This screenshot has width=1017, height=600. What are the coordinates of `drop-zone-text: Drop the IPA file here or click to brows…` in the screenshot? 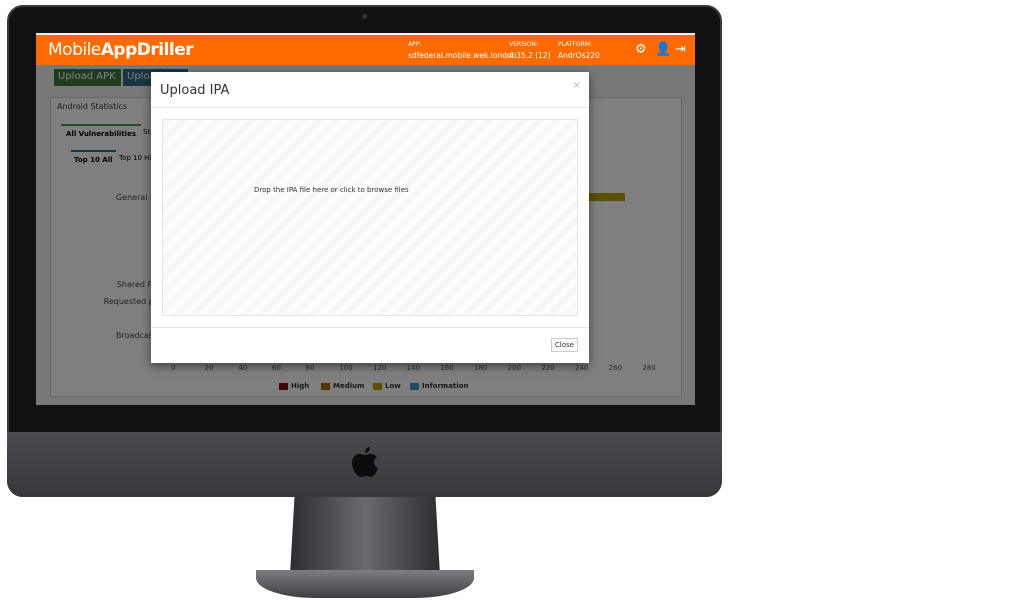 It's located at (331, 190).